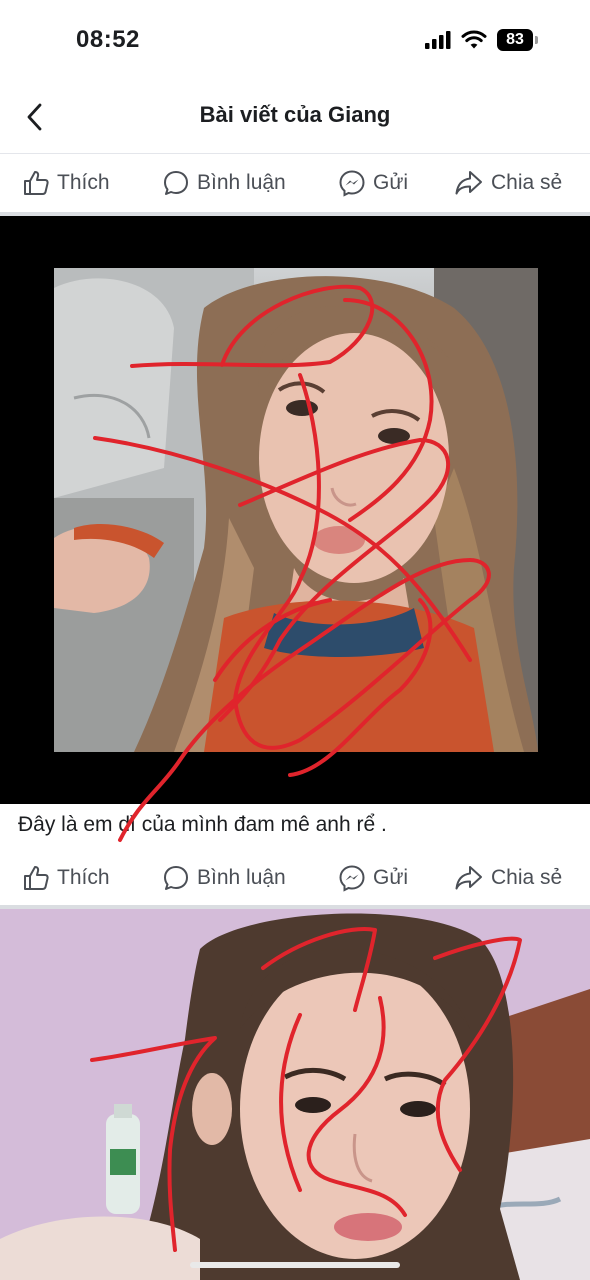 The height and width of the screenshot is (1280, 590). Describe the element at coordinates (438, 40) in the screenshot. I see `signal-icon` at that location.